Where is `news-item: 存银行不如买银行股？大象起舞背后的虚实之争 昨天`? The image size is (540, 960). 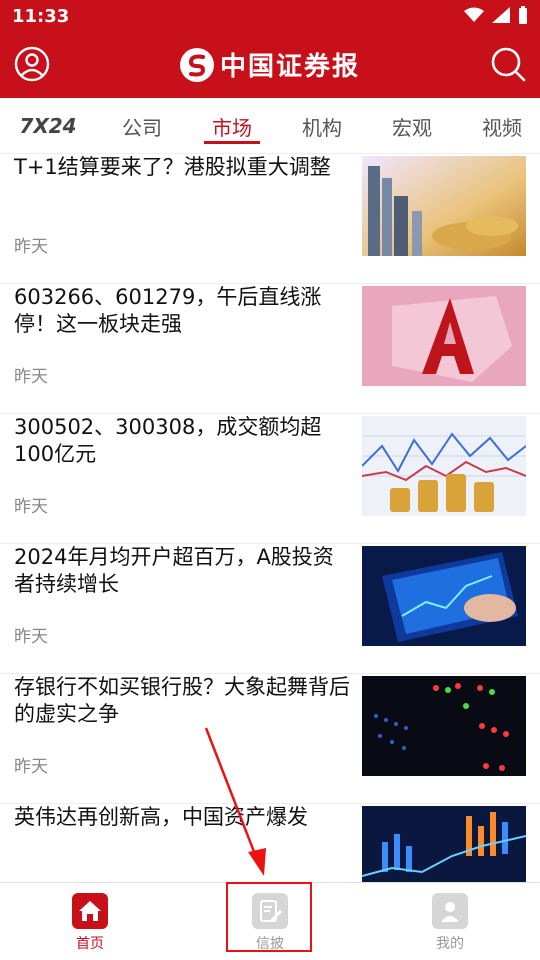 news-item: 存银行不如买银行股？大象起舞背后的虚实之争 昨天 is located at coordinates (270, 739).